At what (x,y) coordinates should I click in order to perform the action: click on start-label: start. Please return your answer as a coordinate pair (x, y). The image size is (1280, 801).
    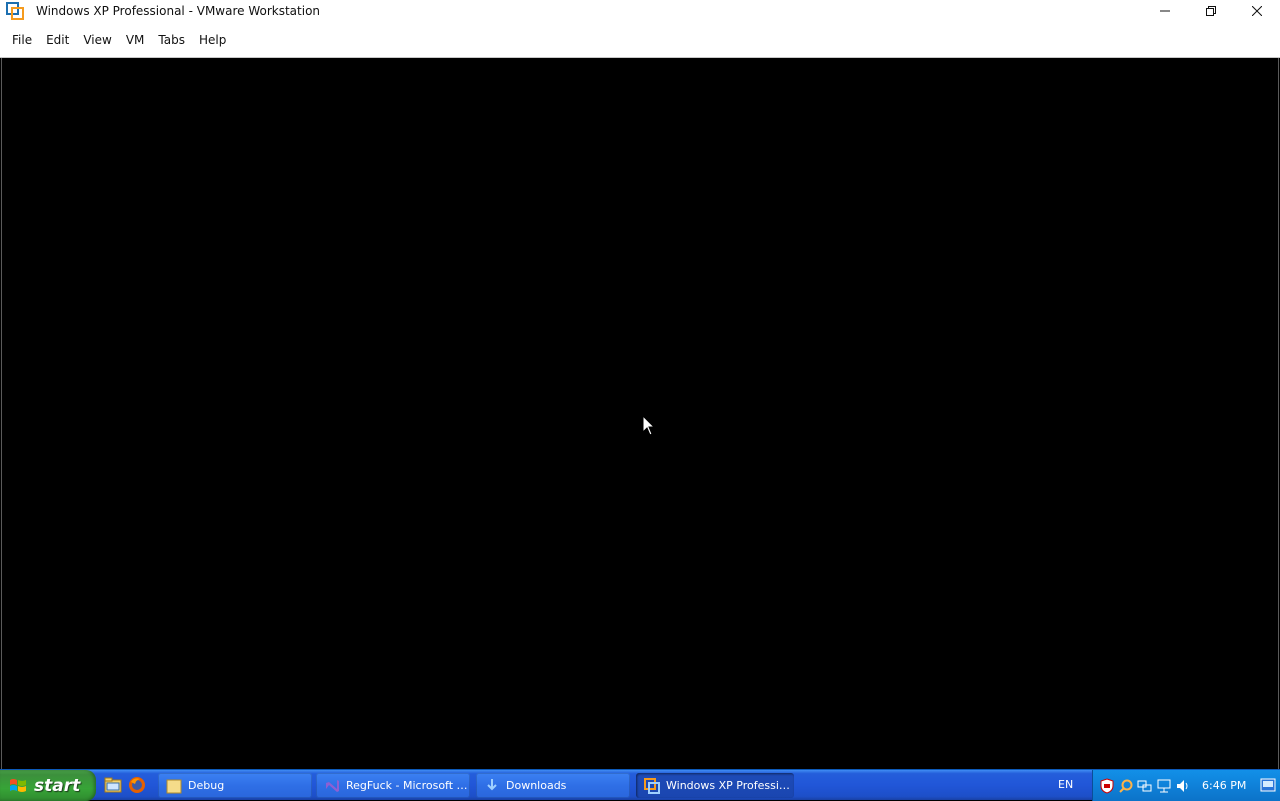
    Looking at the image, I should click on (57, 785).